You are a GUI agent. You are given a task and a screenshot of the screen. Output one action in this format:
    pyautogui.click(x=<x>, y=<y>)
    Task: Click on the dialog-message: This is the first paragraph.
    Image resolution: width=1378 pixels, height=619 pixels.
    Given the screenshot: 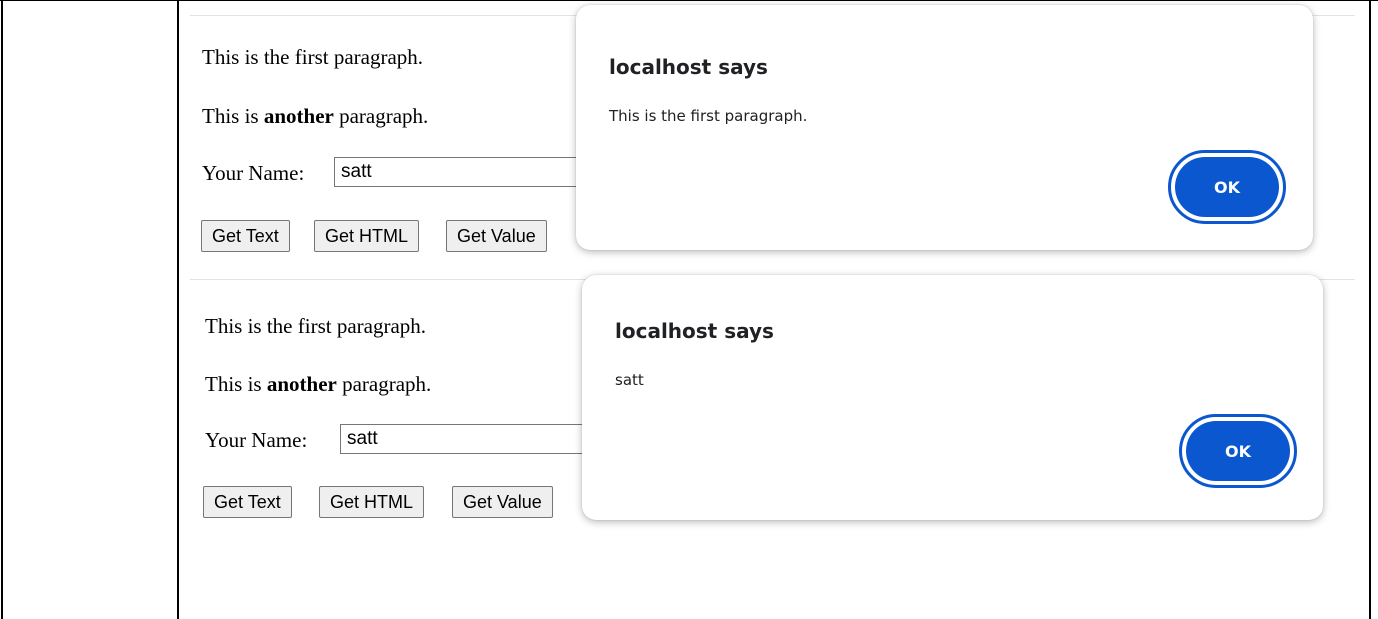 What is the action you would take?
    pyautogui.click(x=708, y=116)
    